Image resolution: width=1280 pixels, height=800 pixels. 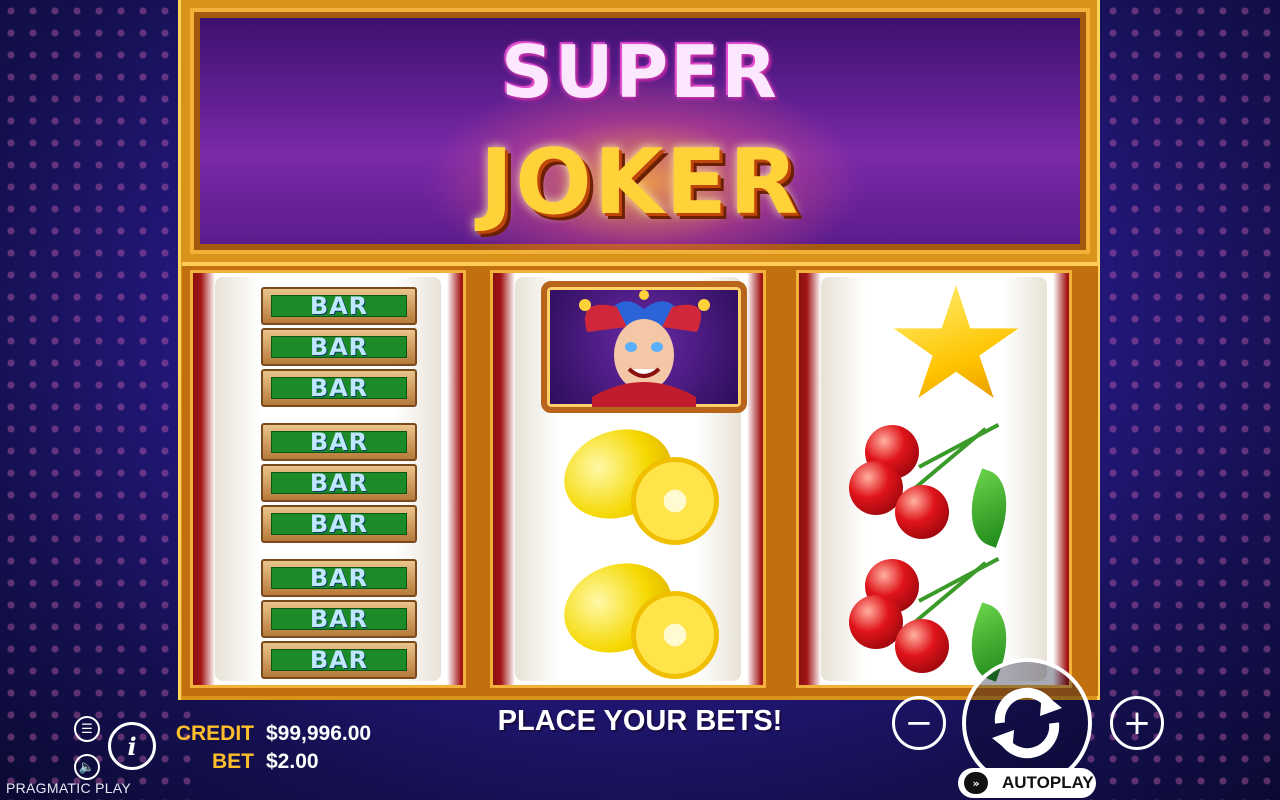 I want to click on spin-arrows-icon, so click(x=1027, y=723).